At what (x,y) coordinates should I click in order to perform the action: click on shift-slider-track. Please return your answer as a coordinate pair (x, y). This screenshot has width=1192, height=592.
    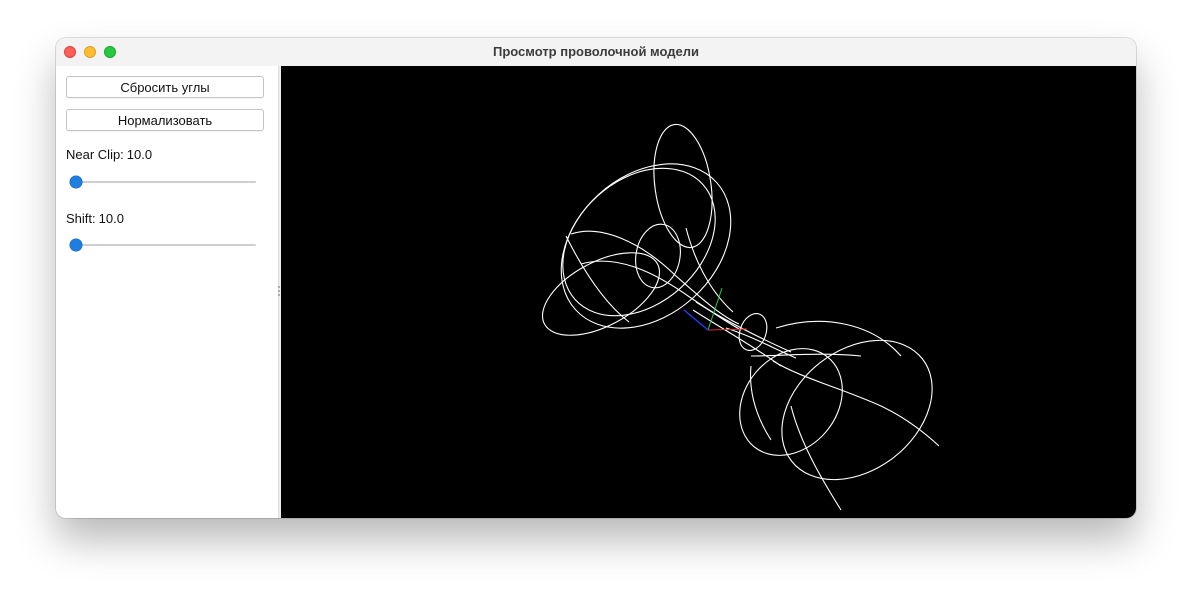
    Looking at the image, I should click on (163, 245).